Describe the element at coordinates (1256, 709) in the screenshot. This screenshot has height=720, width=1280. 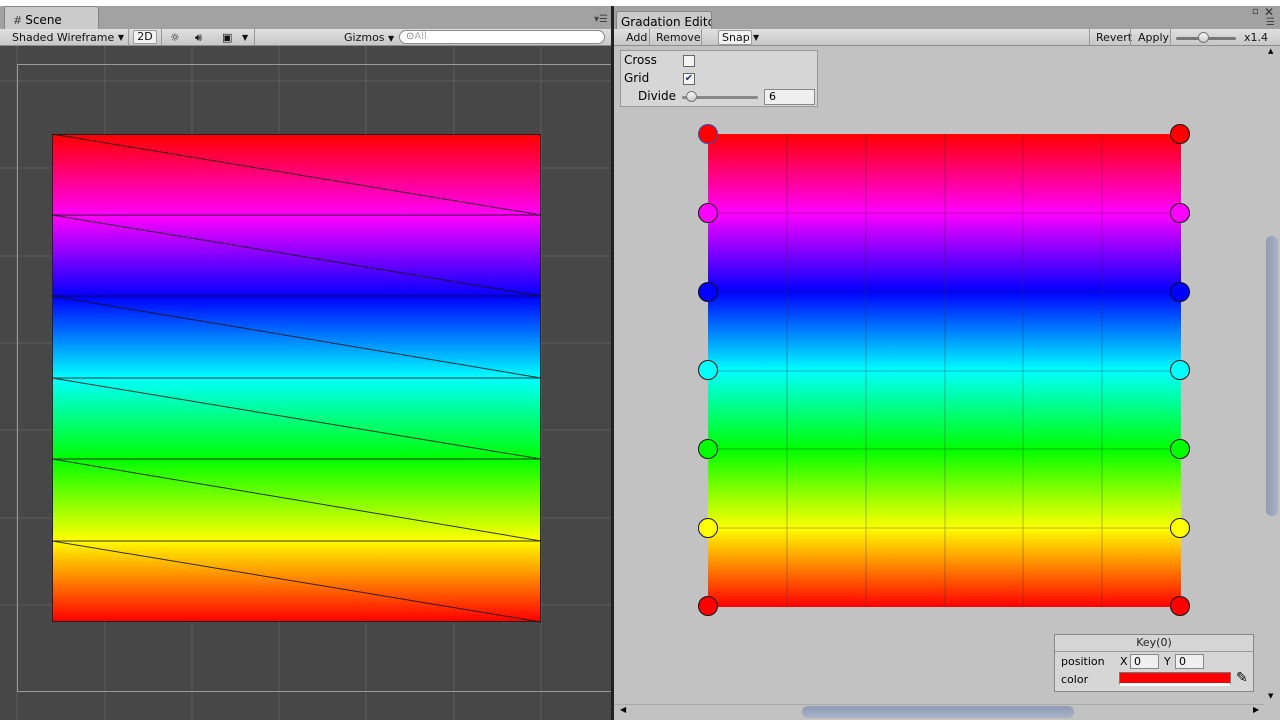
I see `scroll-right-icon: ▶` at that location.